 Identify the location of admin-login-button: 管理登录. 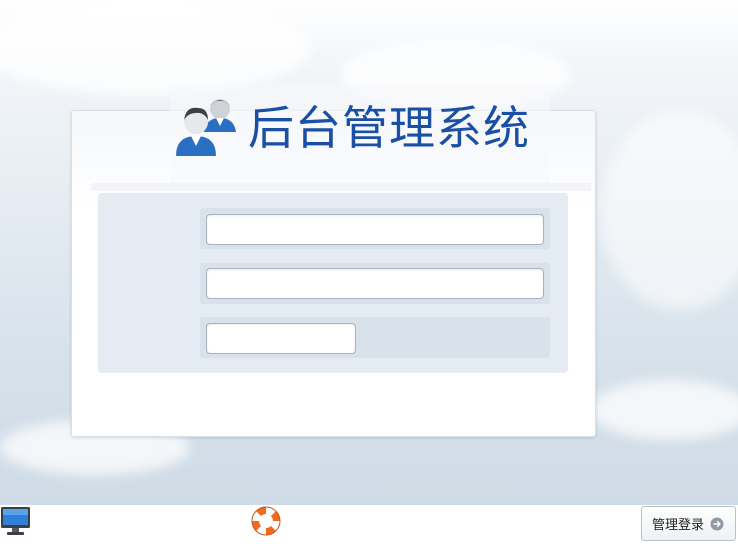
(688, 523).